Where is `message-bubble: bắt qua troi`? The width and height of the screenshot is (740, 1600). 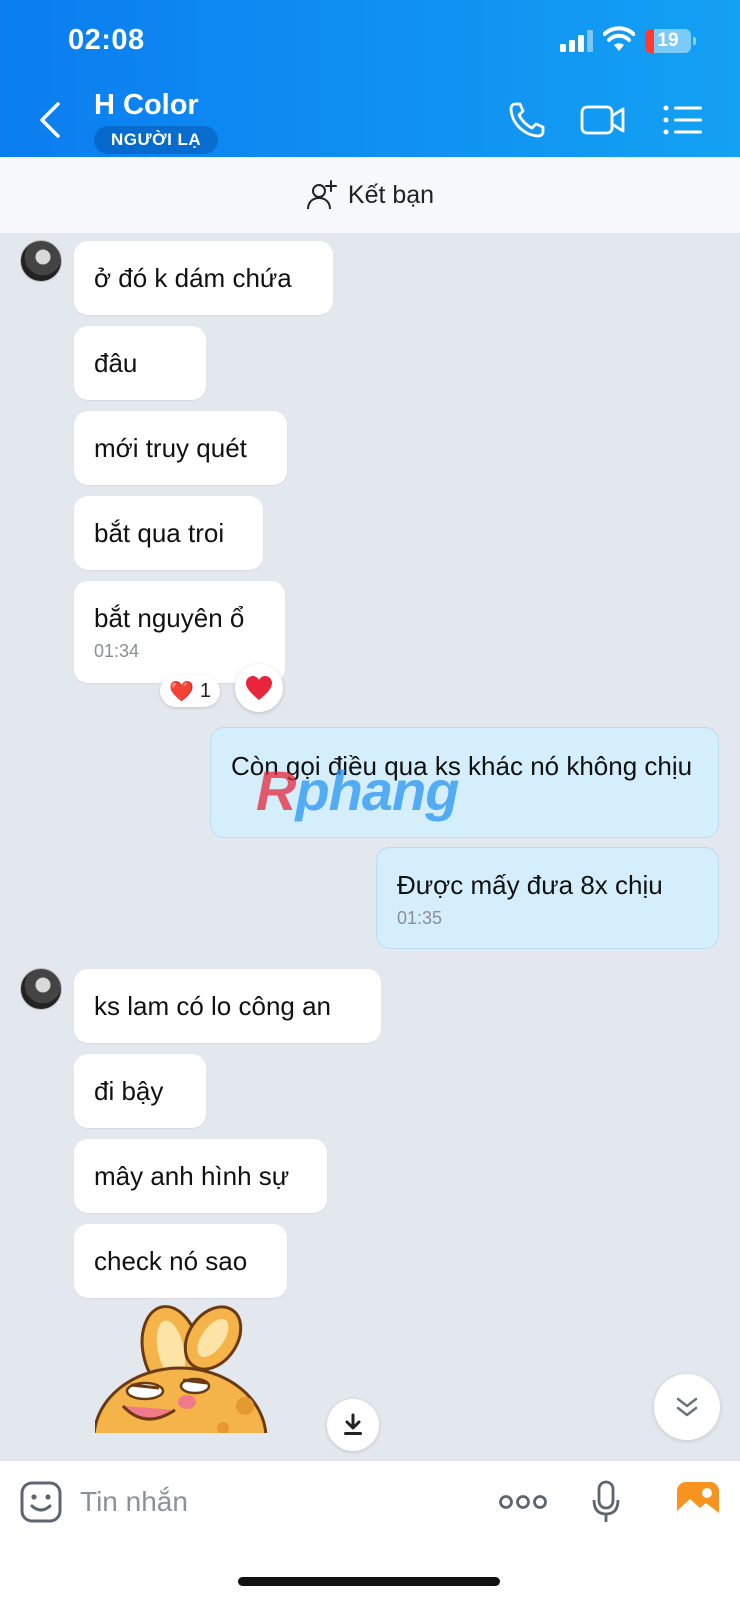
message-bubble: bắt qua troi is located at coordinates (168, 533).